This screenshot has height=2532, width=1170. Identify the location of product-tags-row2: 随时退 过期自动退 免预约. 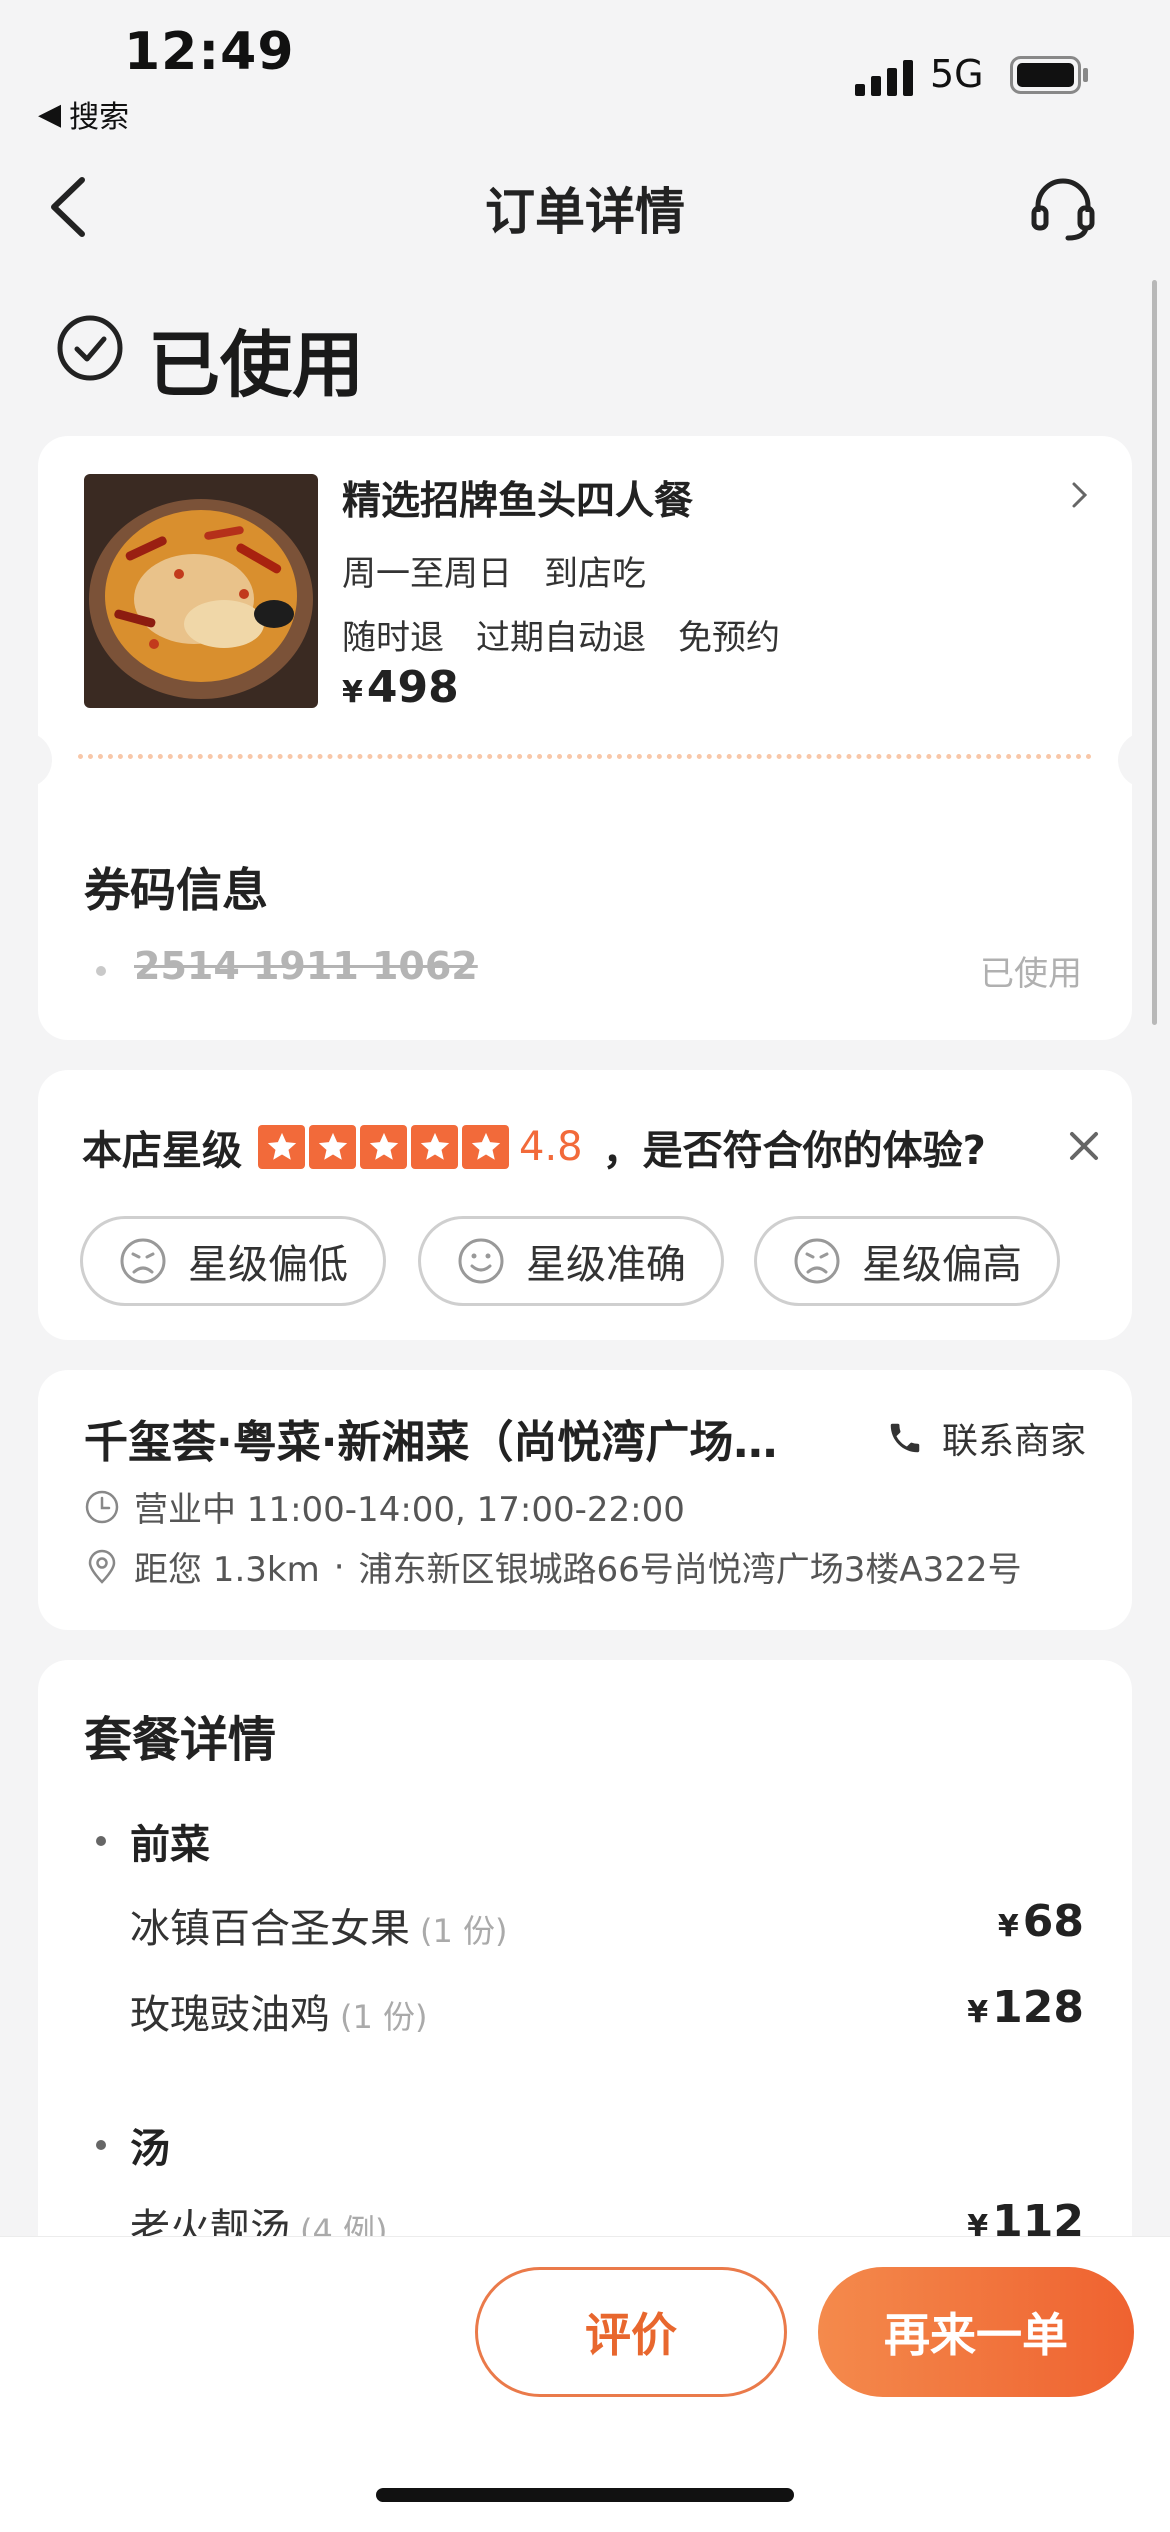
(561, 634).